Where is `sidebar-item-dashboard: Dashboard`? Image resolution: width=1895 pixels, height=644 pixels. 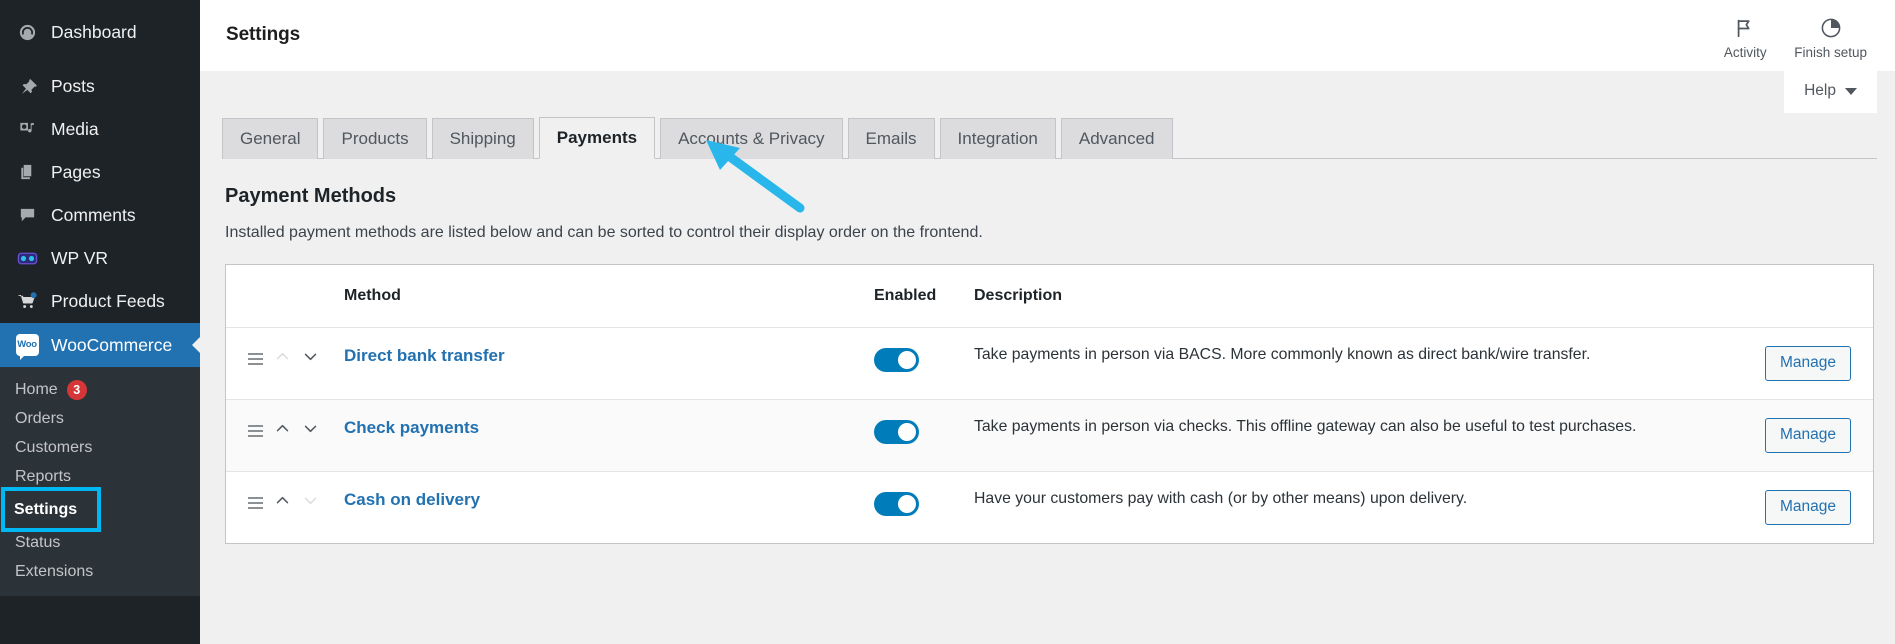
sidebar-item-dashboard: Dashboard is located at coordinates (100, 32).